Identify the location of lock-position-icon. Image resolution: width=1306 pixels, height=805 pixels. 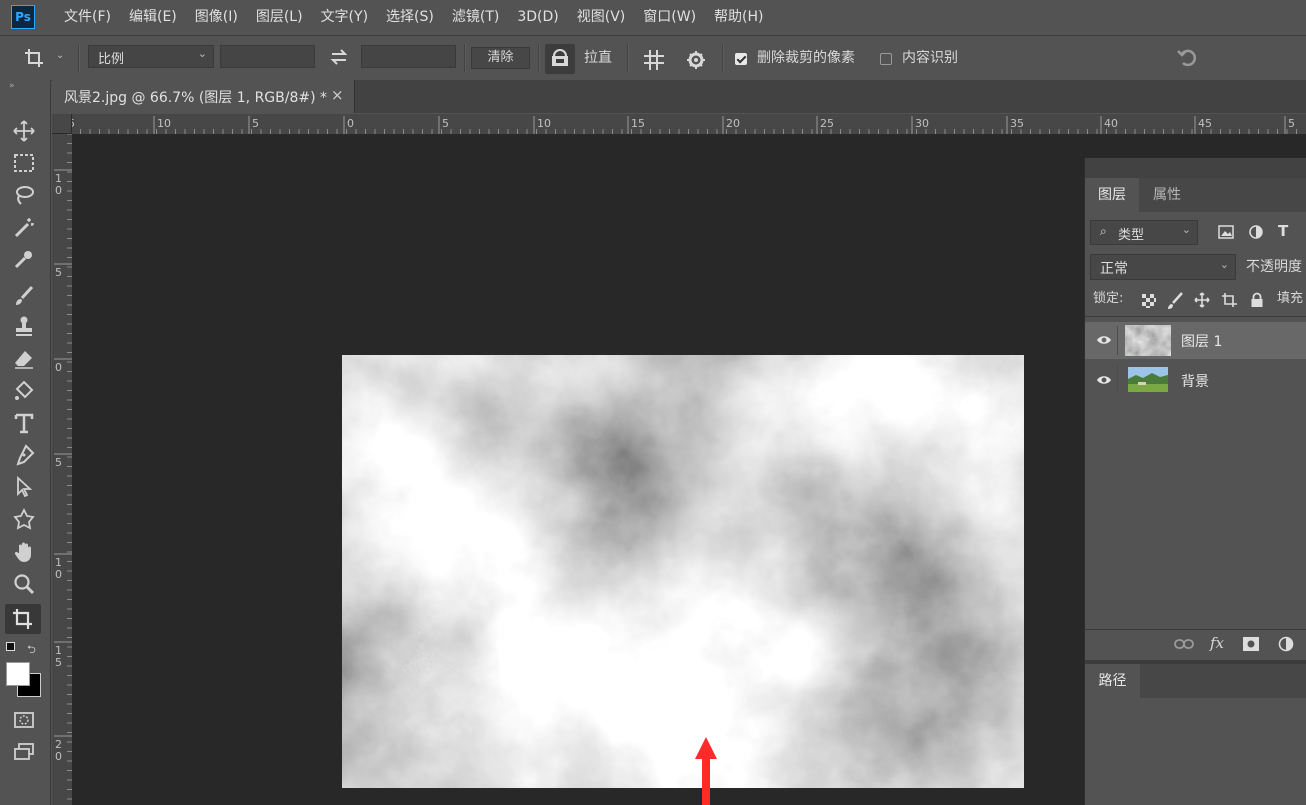
(1202, 302).